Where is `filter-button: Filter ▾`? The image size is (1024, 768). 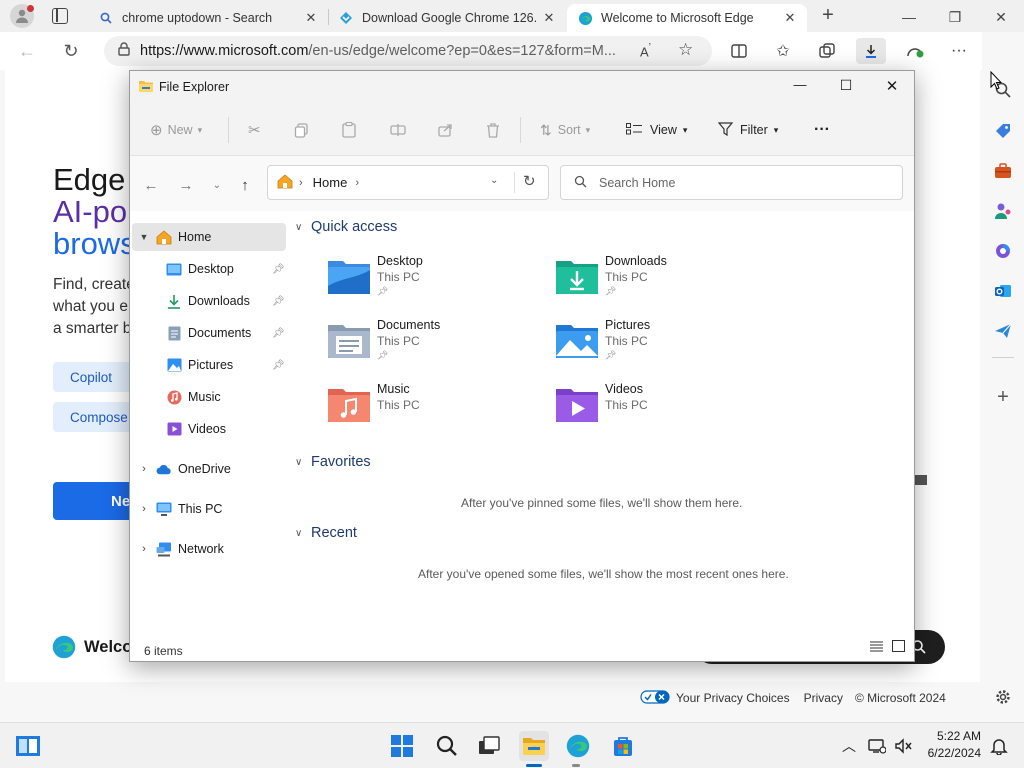 filter-button: Filter ▾ is located at coordinates (747, 130).